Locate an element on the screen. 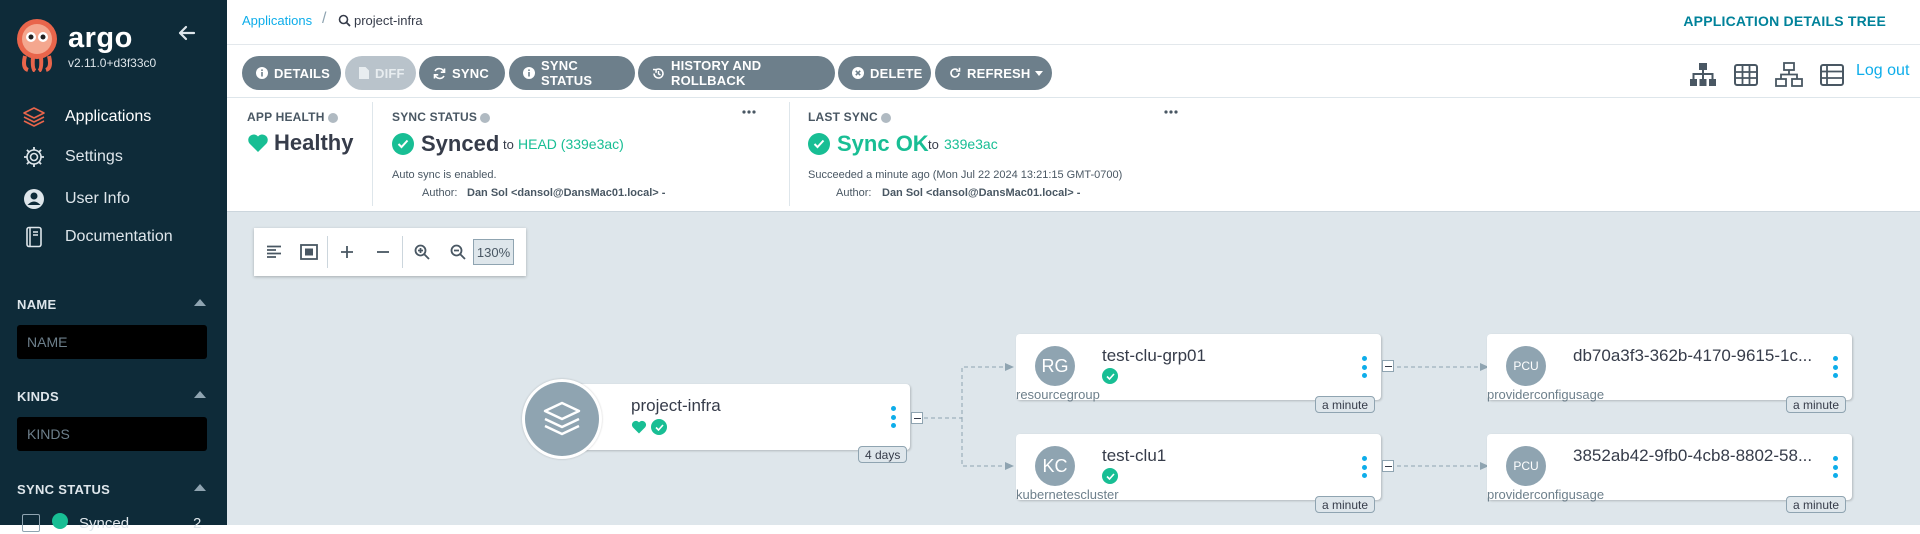 This screenshot has width=1920, height=534. node-kind: resourcegroup is located at coordinates (1058, 394).